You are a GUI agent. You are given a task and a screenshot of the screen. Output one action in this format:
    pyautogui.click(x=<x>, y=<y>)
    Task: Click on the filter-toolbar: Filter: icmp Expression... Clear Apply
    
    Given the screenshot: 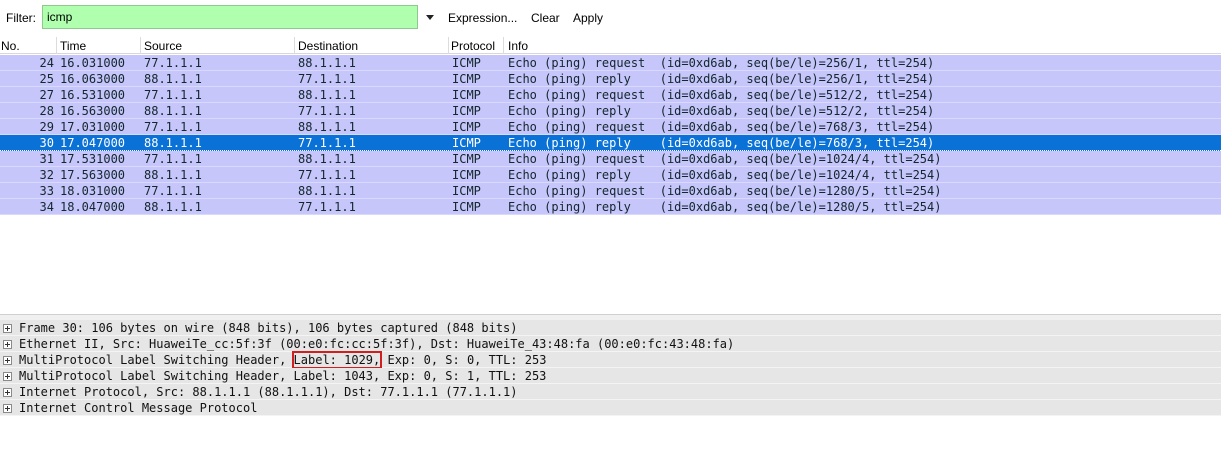 What is the action you would take?
    pyautogui.click(x=610, y=17)
    